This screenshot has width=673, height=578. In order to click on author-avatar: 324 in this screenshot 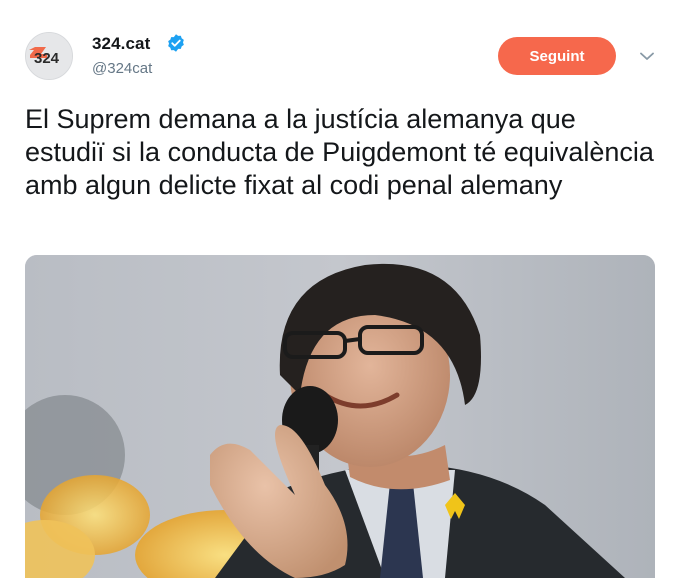, I will do `click(49, 56)`.